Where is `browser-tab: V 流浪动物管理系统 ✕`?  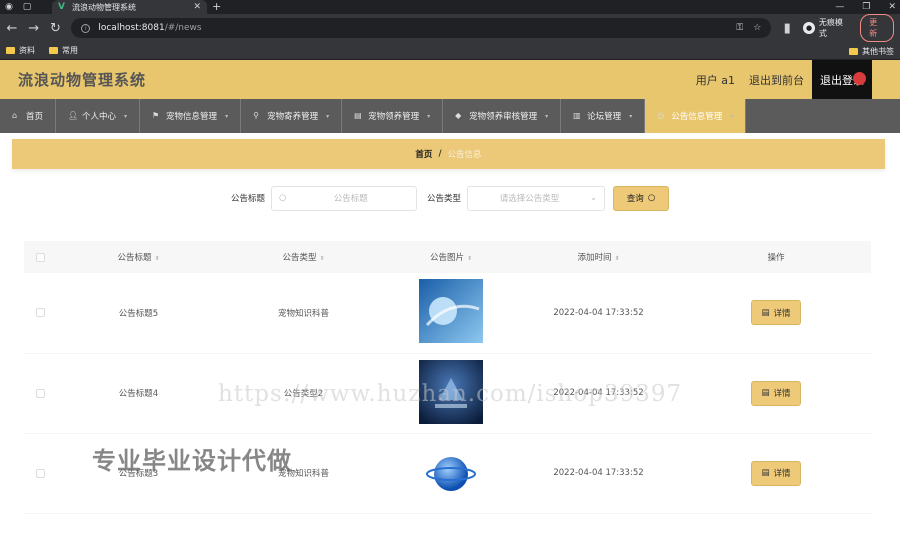 browser-tab: V 流浪动物管理系统 ✕ is located at coordinates (129, 7).